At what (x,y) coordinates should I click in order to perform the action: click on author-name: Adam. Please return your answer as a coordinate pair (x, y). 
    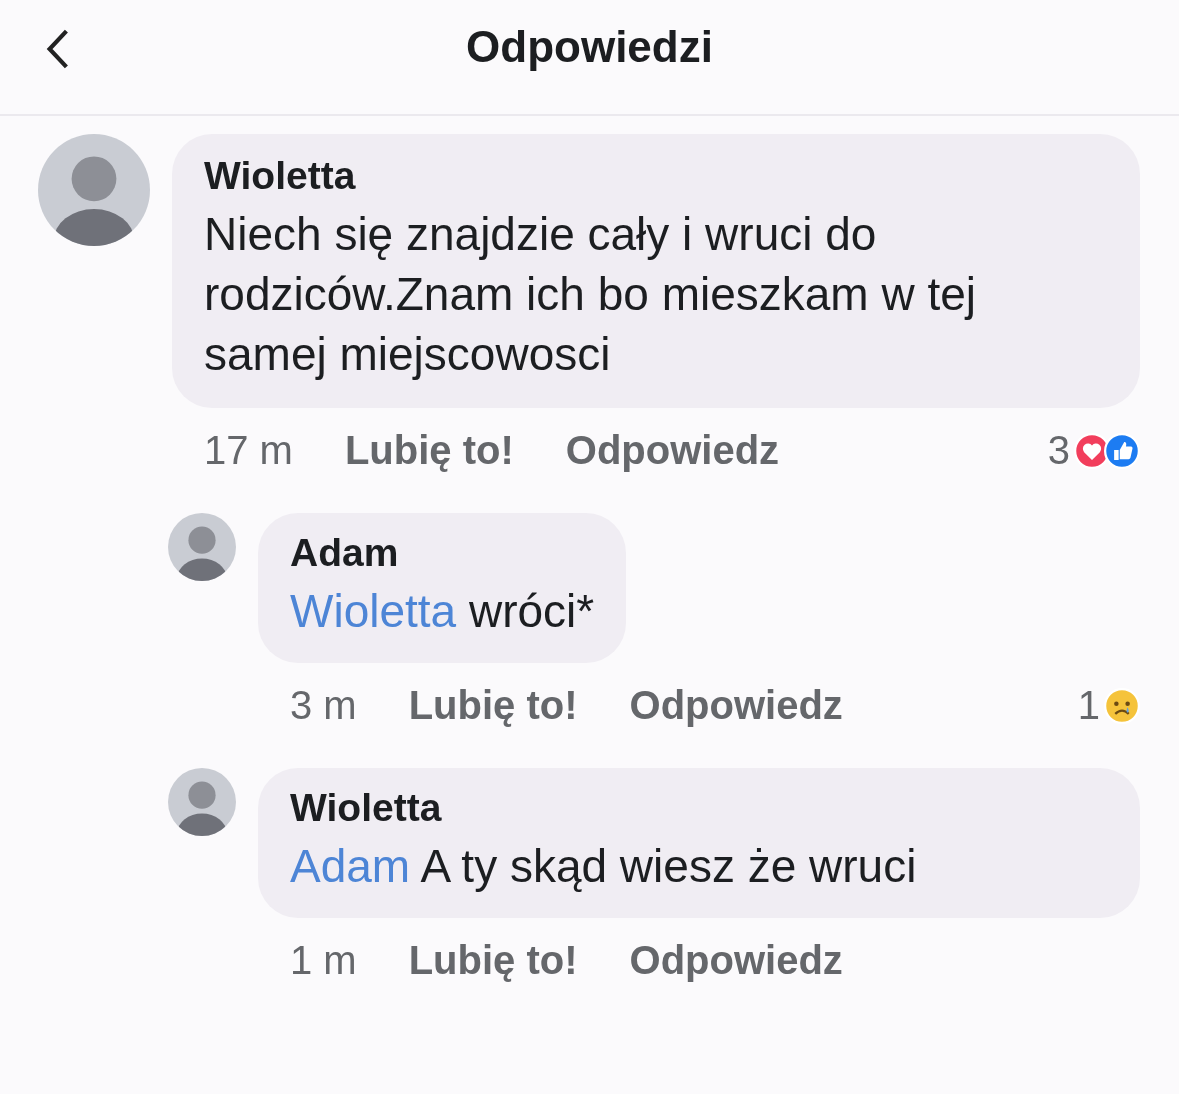
    Looking at the image, I should click on (442, 553).